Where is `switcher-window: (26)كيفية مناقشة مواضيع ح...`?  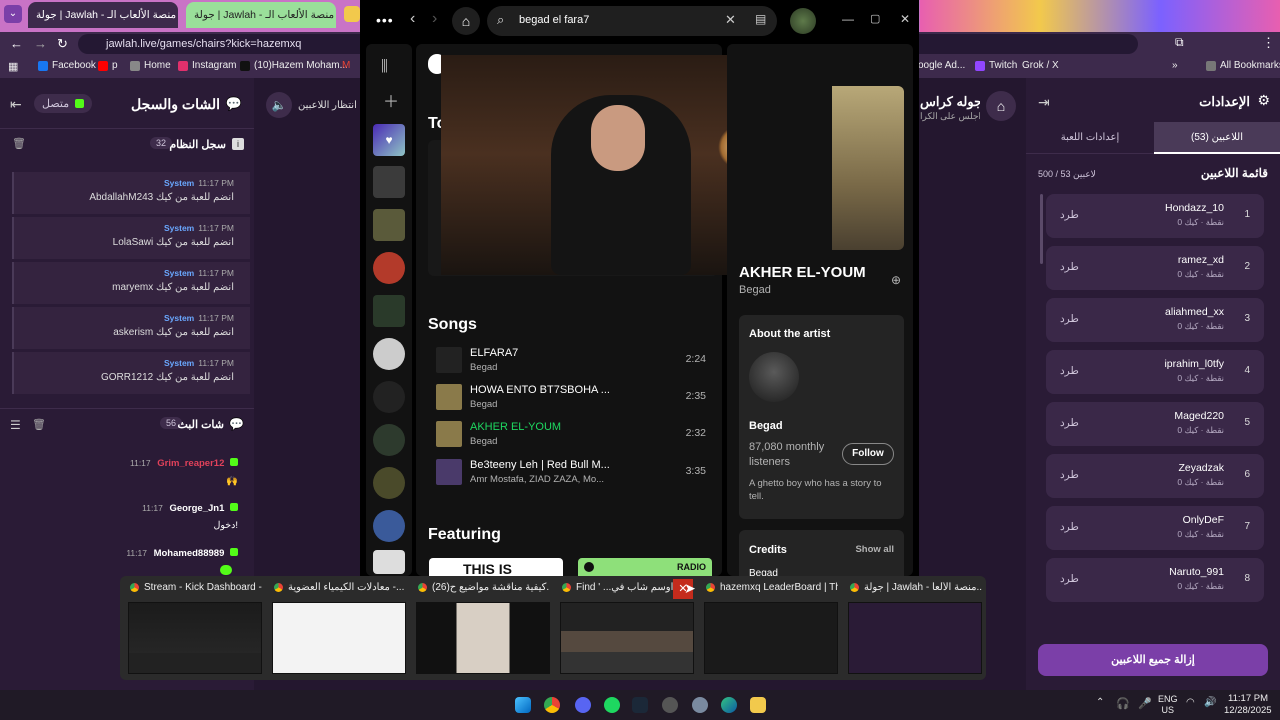 switcher-window: (26)كيفية مناقشة مواضيع ح... is located at coordinates (481, 628).